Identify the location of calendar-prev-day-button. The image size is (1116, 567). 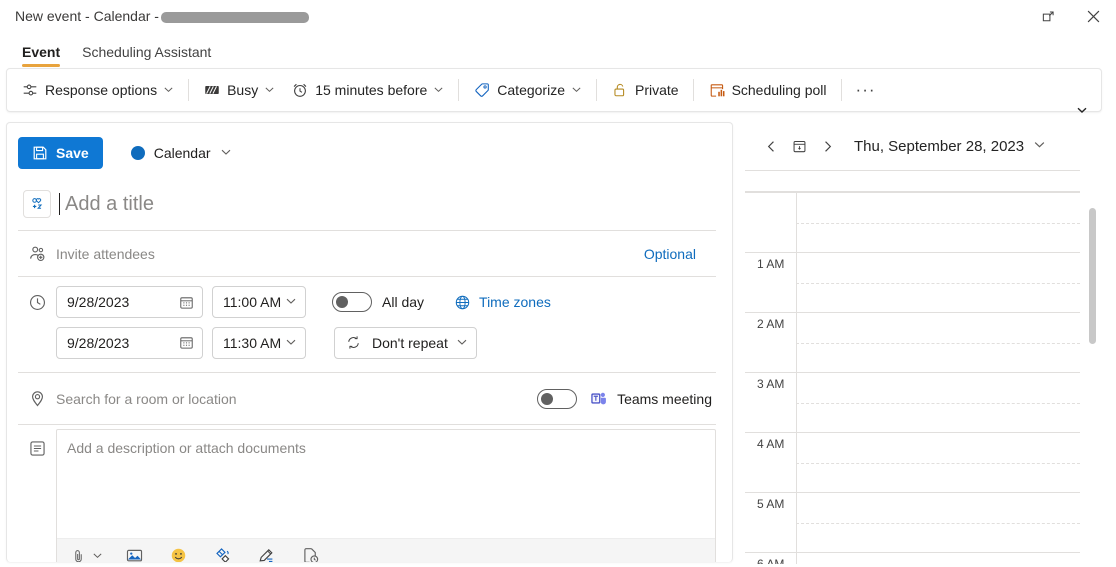
(771, 146).